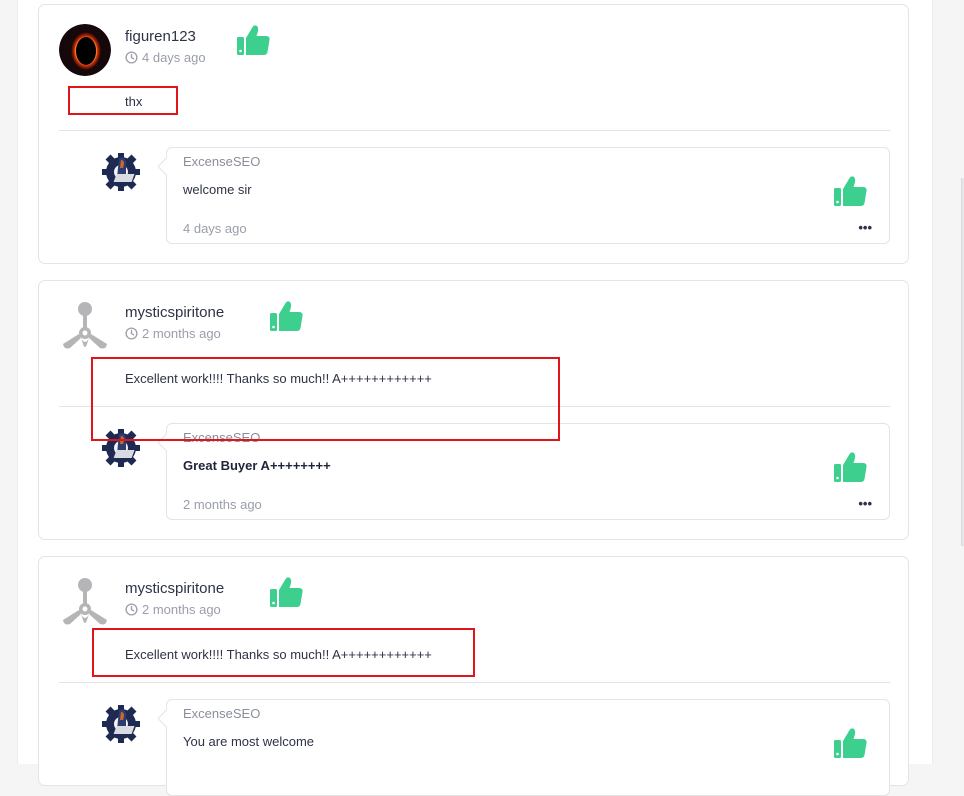  I want to click on reply-box: ExcenseSEO You are most welcome, so click(528, 747).